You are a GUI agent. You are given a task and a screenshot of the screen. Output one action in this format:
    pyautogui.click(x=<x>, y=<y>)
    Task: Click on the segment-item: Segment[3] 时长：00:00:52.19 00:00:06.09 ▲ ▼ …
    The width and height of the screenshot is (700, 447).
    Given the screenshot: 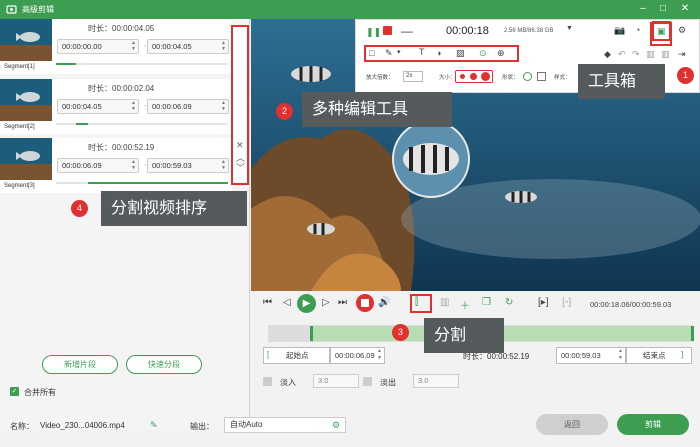 What is the action you would take?
    pyautogui.click(x=116, y=165)
    